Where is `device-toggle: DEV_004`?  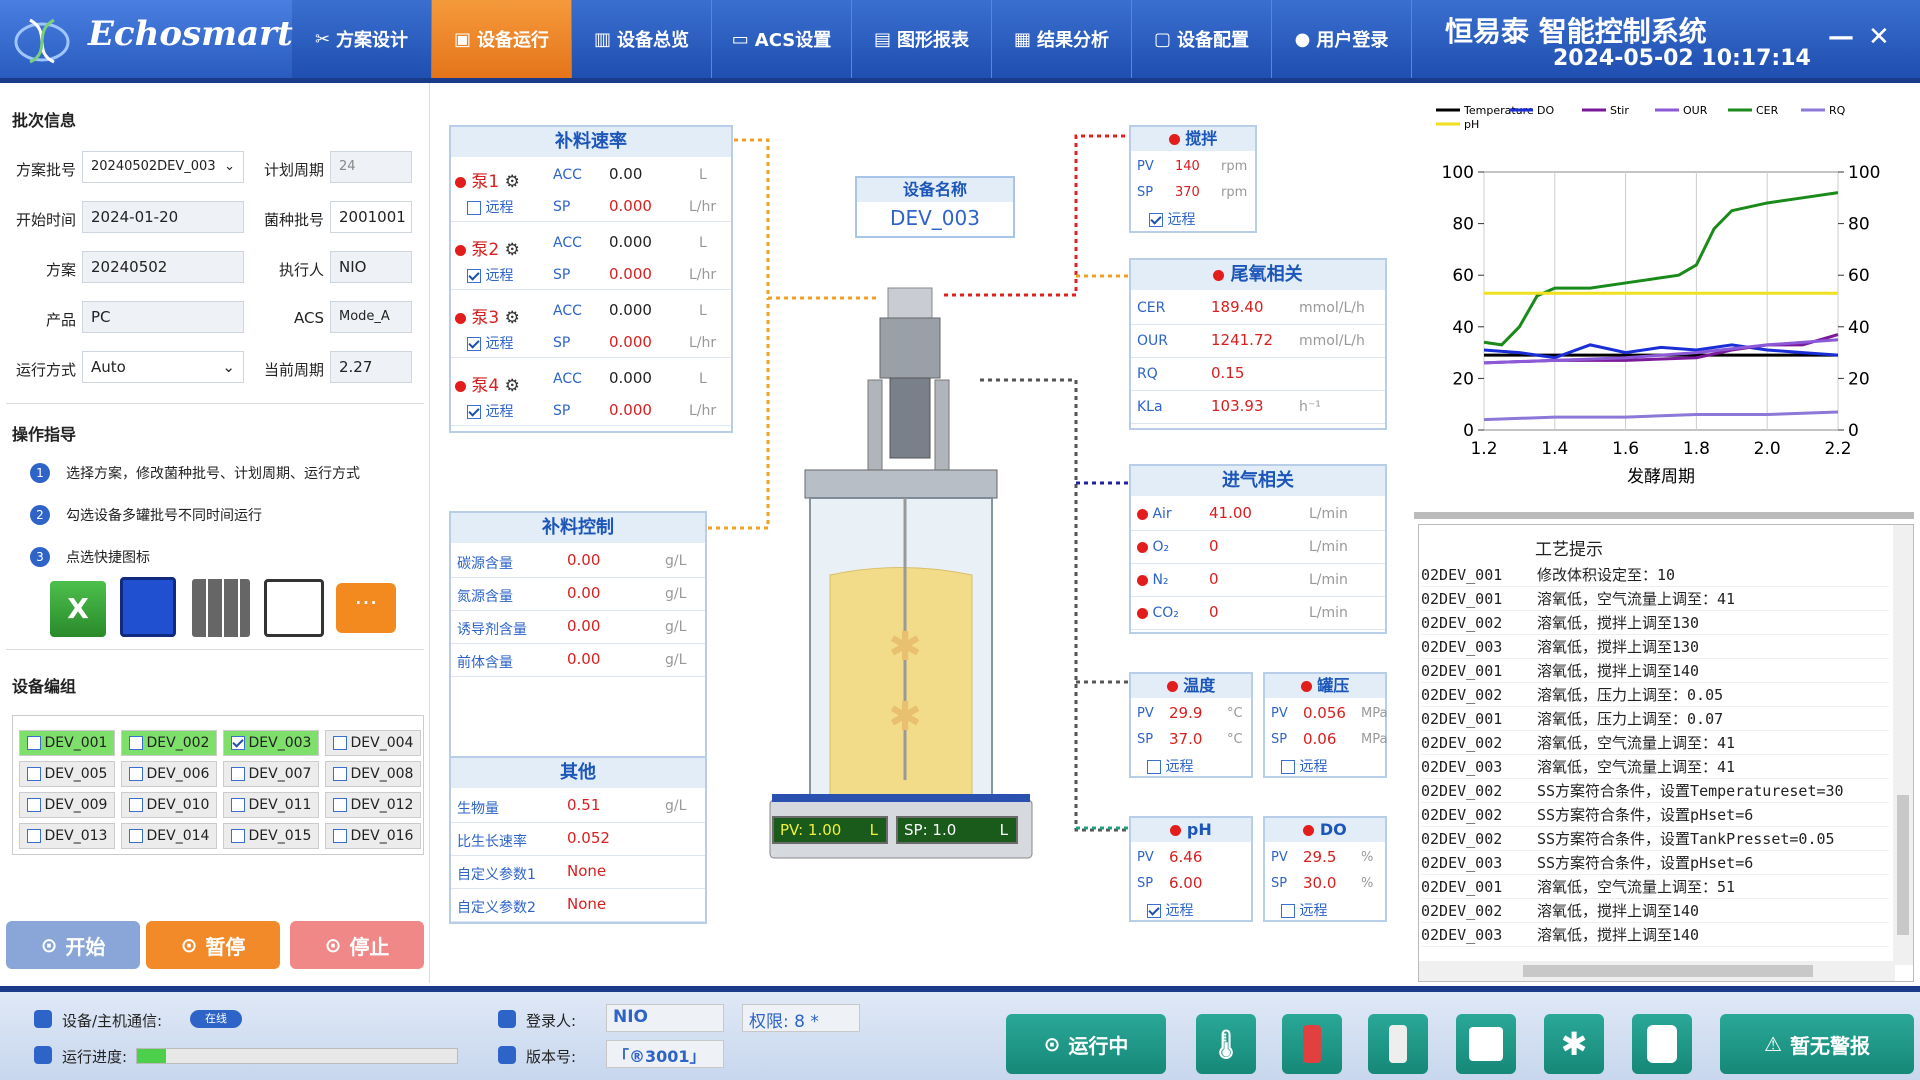 device-toggle: DEV_004 is located at coordinates (373, 743).